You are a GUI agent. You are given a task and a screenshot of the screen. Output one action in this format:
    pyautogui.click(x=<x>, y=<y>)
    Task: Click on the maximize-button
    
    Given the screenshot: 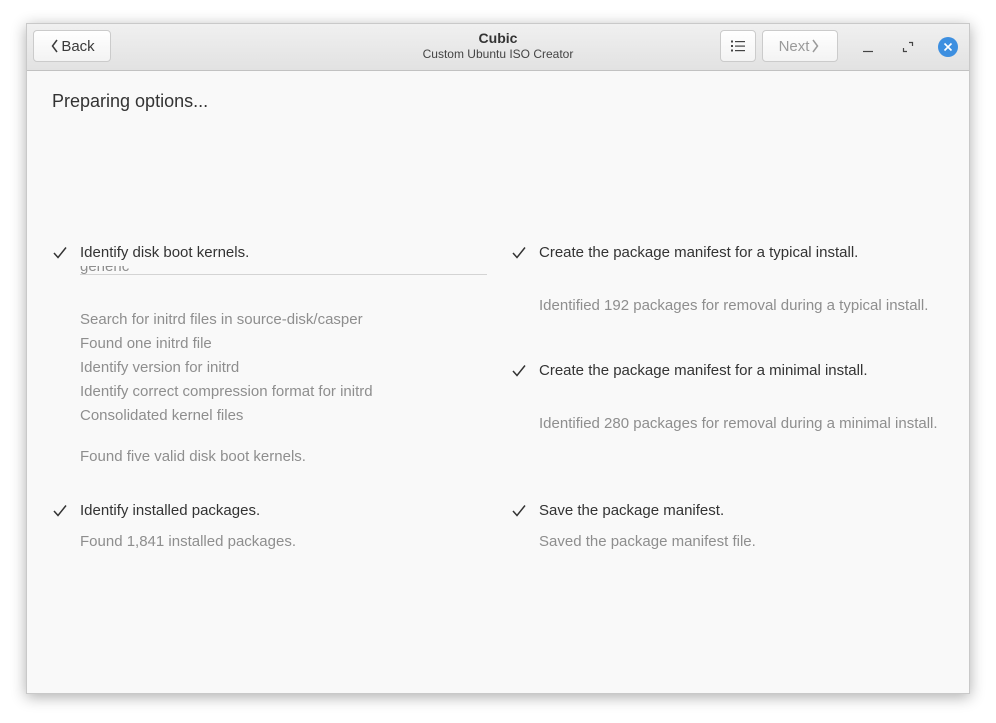 What is the action you would take?
    pyautogui.click(x=908, y=47)
    